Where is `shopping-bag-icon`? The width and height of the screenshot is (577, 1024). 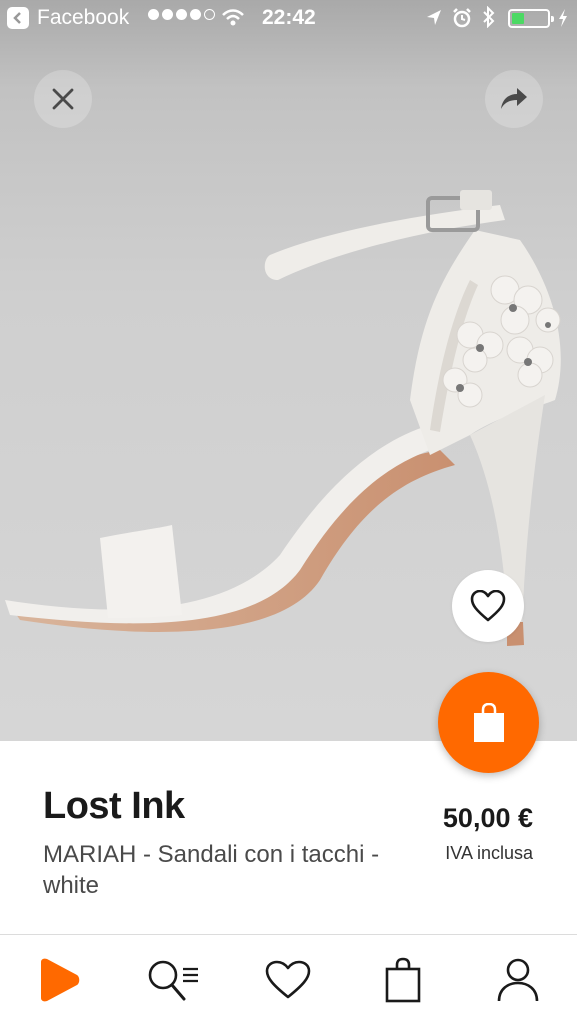
shopping-bag-icon is located at coordinates (488, 722).